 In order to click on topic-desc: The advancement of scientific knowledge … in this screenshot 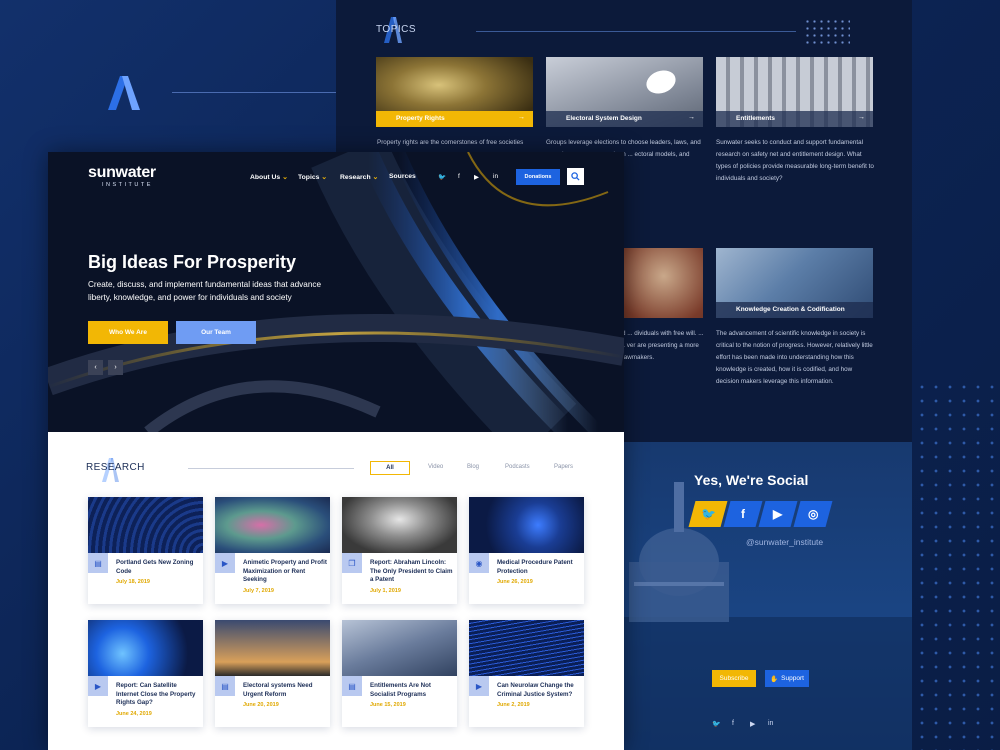, I will do `click(794, 357)`.